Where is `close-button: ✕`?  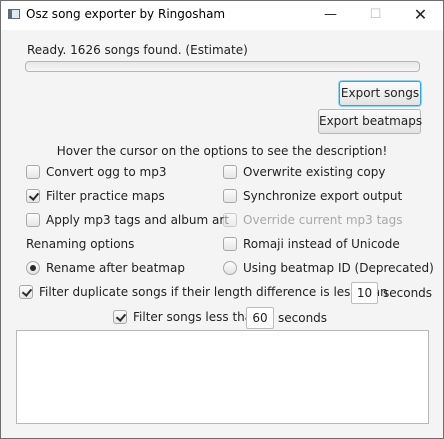 close-button: ✕ is located at coordinates (420, 15).